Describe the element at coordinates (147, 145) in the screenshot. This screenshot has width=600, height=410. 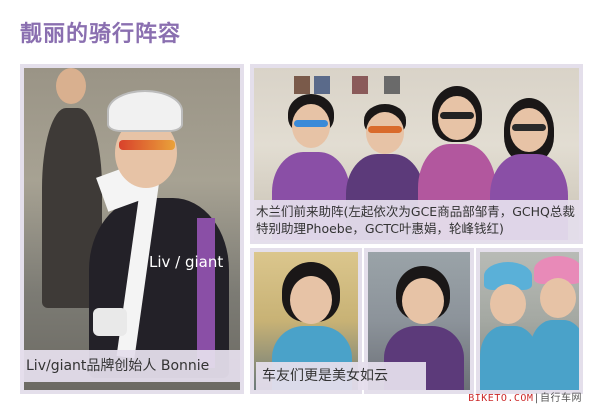
I see `sunglasses` at that location.